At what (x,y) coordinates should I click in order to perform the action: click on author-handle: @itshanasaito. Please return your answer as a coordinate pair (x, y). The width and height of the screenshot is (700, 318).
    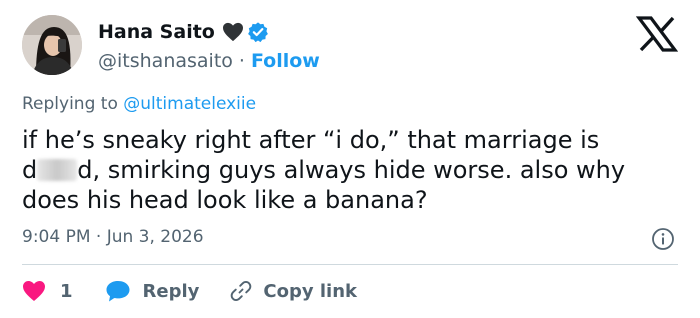
    Looking at the image, I should click on (165, 61).